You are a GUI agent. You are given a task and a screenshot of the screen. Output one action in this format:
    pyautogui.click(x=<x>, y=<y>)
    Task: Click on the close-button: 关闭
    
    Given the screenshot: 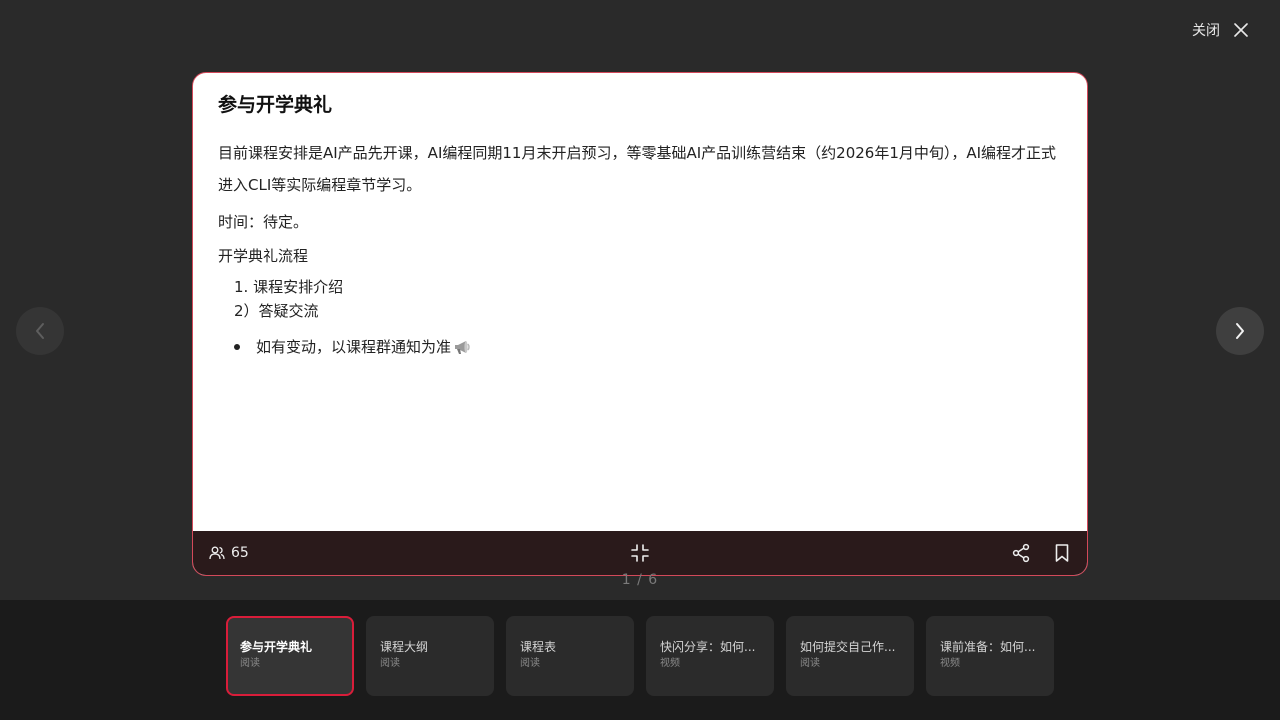 What is the action you would take?
    pyautogui.click(x=1220, y=30)
    